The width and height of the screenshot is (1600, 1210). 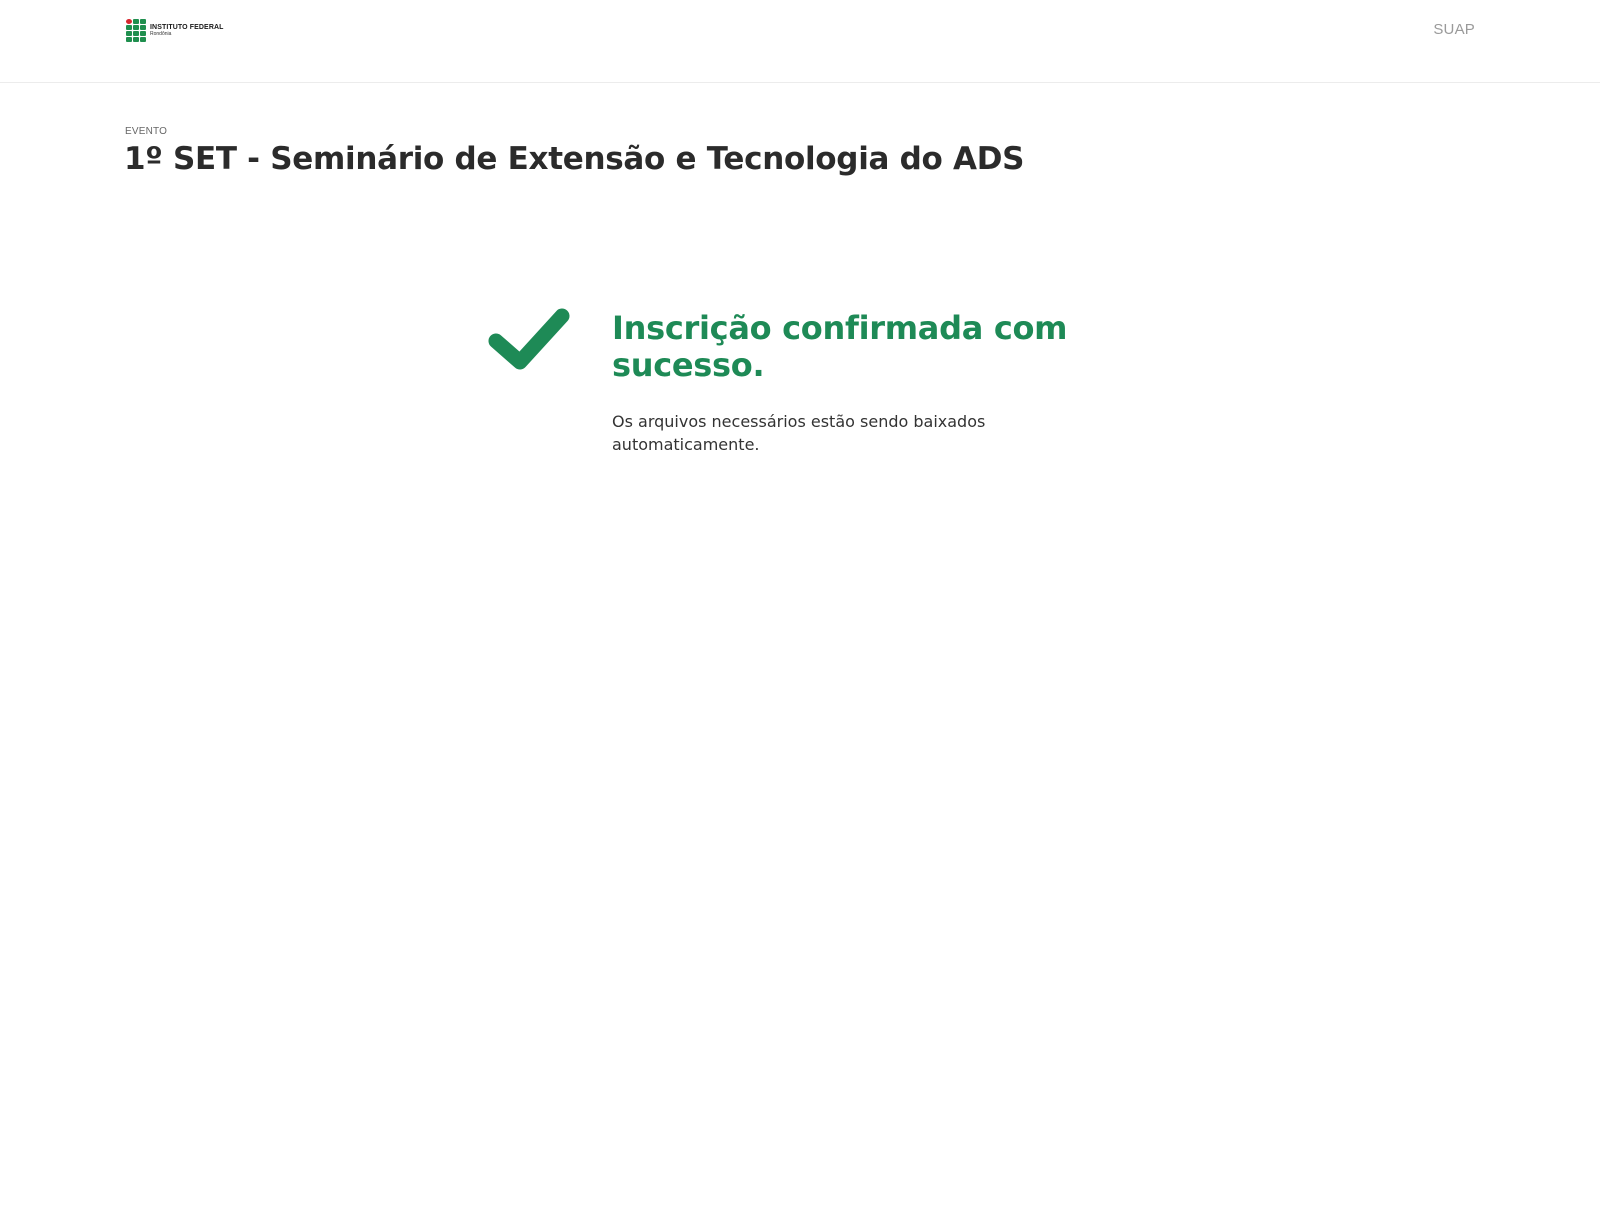 I want to click on confirmation-title: Inscrição confirmada com sucesso., so click(x=840, y=346).